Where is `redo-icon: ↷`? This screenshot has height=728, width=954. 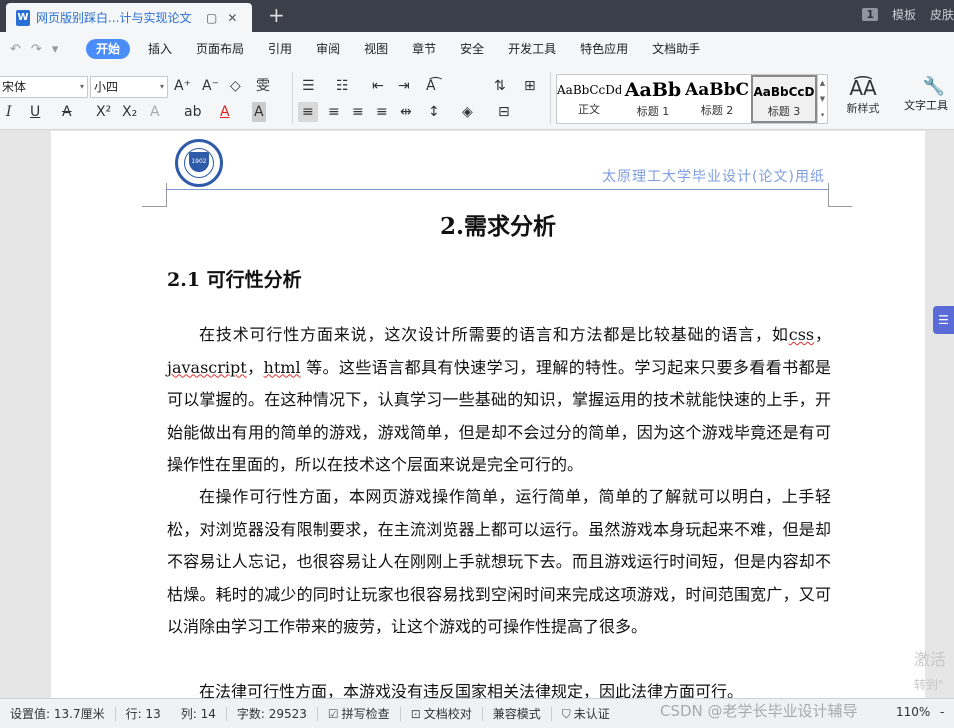
redo-icon: ↷ is located at coordinates (36, 49).